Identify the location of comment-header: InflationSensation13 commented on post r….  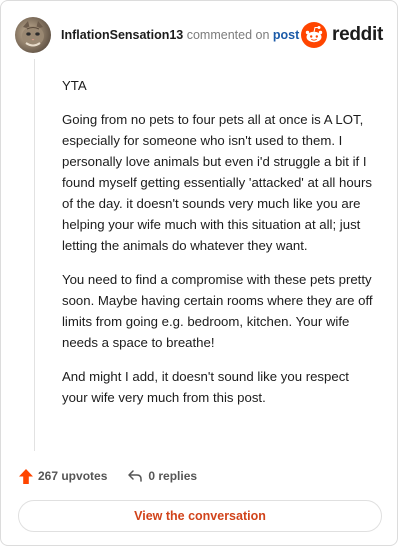
(199, 35).